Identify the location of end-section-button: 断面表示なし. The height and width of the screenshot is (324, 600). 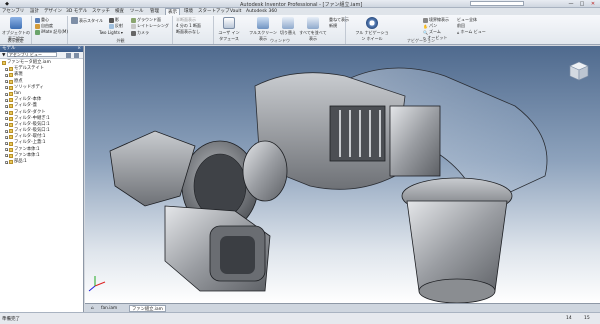
(188, 32).